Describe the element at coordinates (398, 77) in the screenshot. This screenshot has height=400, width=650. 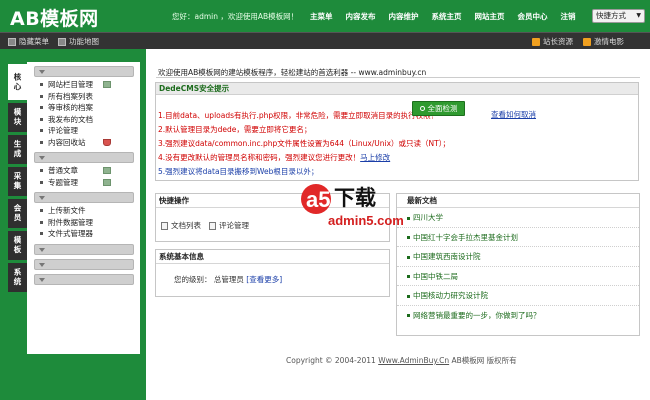
I see `divider` at that location.